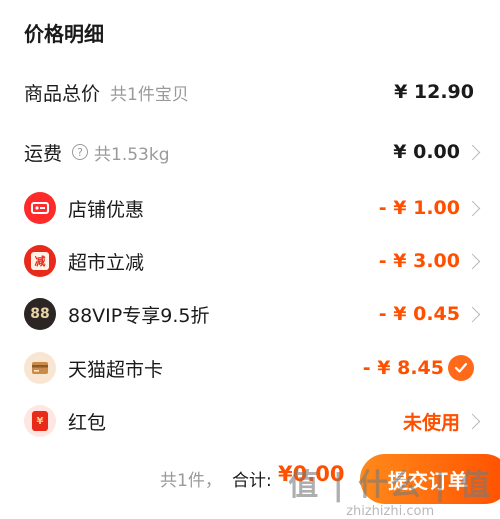 This screenshot has height=519, width=500. What do you see at coordinates (139, 315) in the screenshot?
I see `vip-discount-label: 88VIP专享9.5折` at bounding box center [139, 315].